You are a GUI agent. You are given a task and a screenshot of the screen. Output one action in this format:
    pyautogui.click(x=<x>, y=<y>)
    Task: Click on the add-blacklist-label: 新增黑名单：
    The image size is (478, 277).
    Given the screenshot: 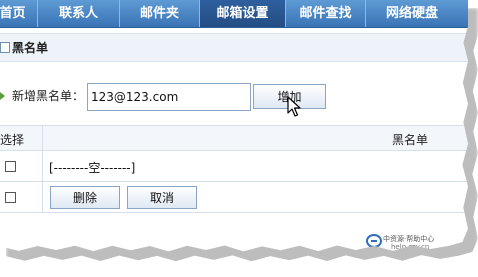 What is the action you would take?
    pyautogui.click(x=48, y=96)
    